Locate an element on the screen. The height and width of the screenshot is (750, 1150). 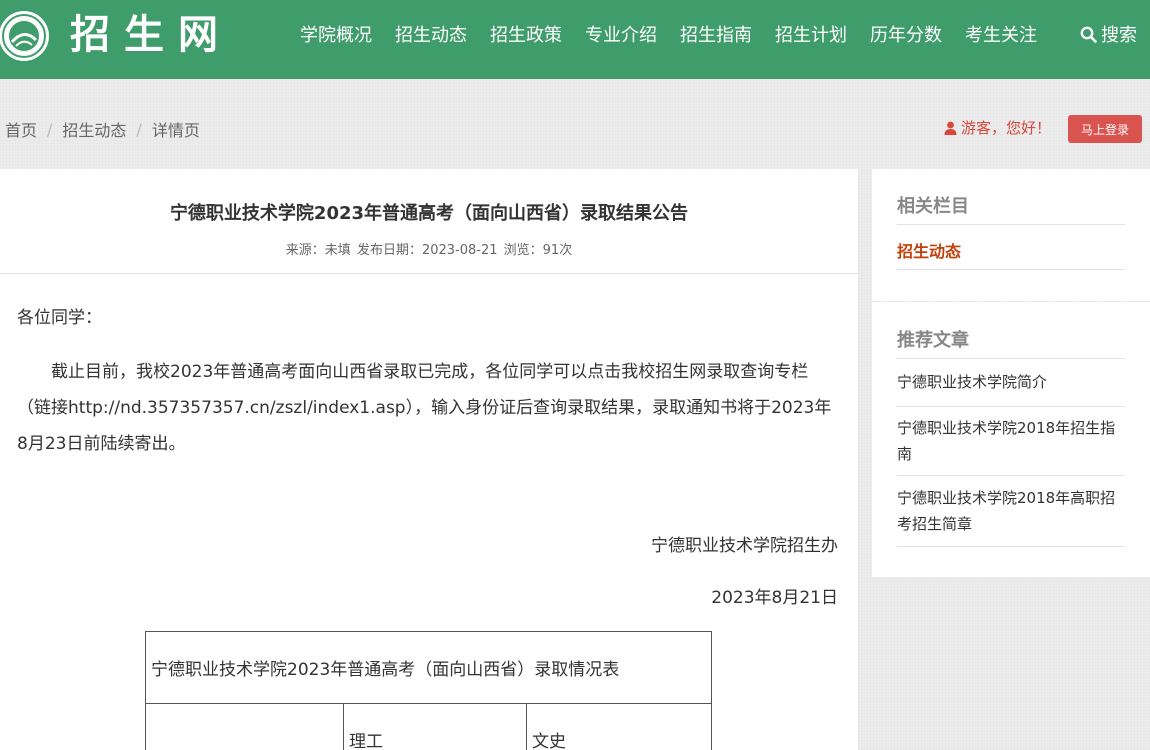
related-link-news: 招生动态 is located at coordinates (929, 250).